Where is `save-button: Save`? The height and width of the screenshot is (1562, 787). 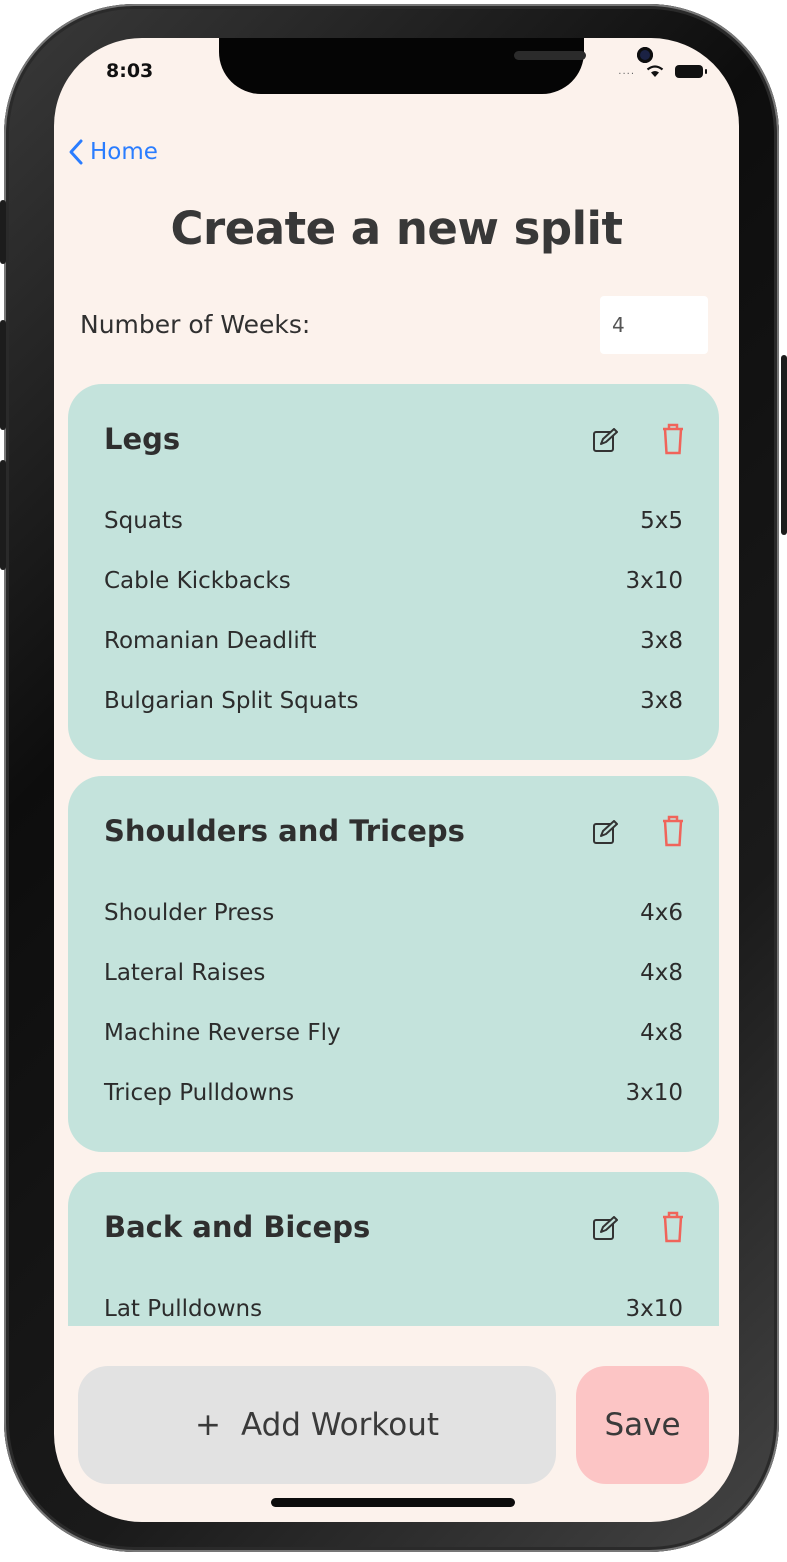
save-button: Save is located at coordinates (642, 1425).